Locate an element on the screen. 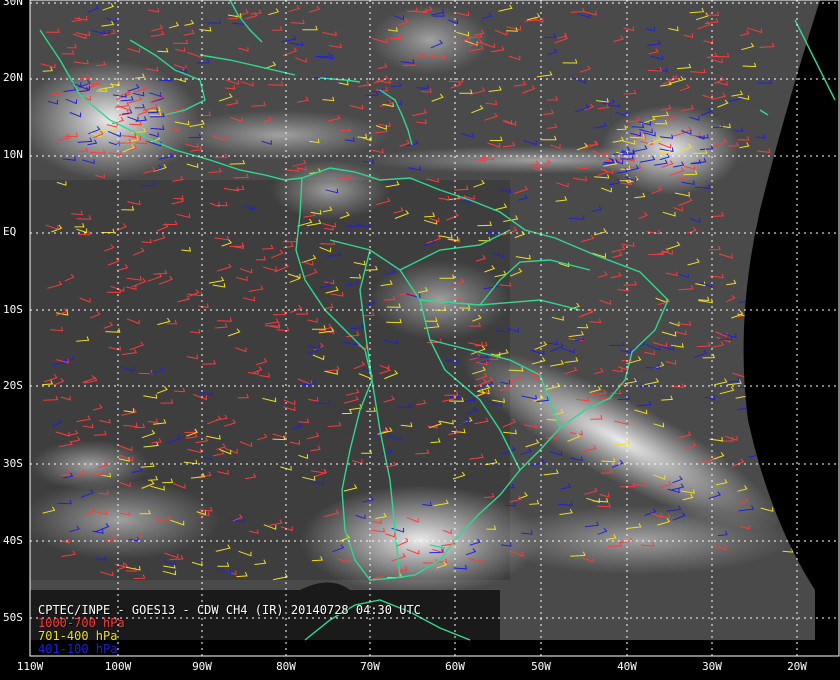 The width and height of the screenshot is (840, 680). lon-label-30w: 30W is located at coordinates (712, 666).